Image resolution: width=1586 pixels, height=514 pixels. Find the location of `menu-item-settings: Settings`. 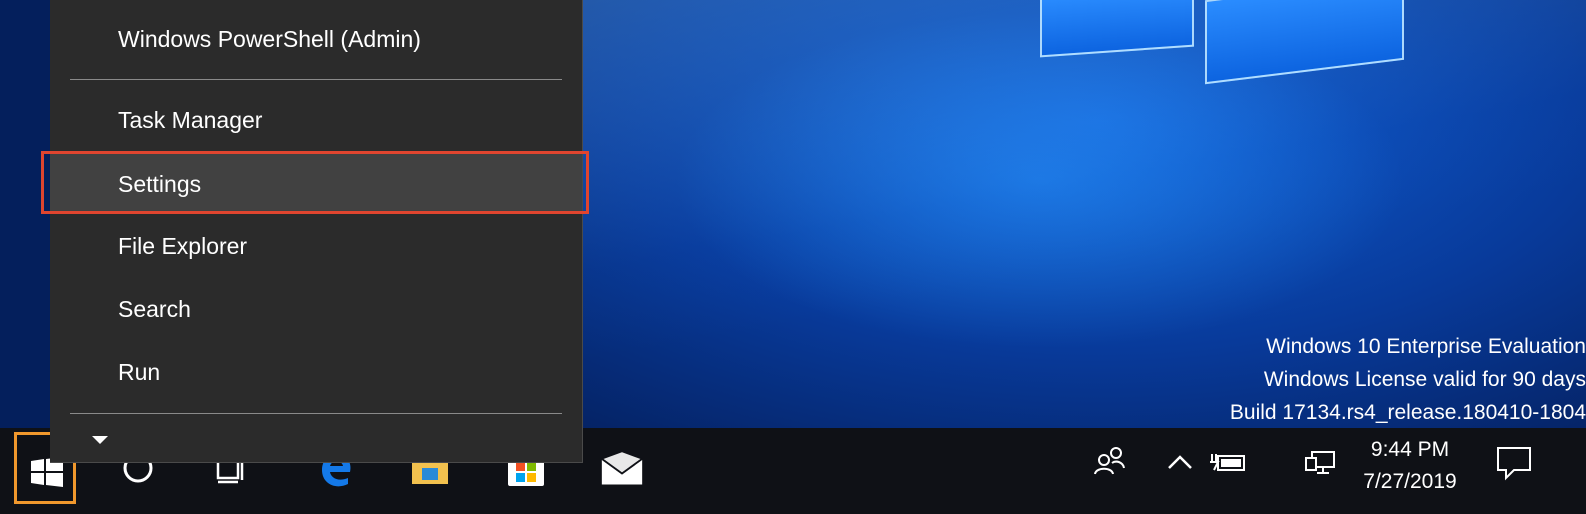

menu-item-settings: Settings is located at coordinates (316, 184).